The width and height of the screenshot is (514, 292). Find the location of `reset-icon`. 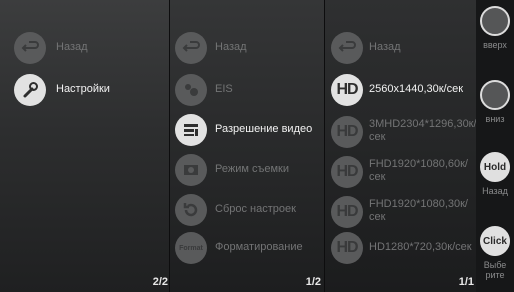

reset-icon is located at coordinates (191, 210).